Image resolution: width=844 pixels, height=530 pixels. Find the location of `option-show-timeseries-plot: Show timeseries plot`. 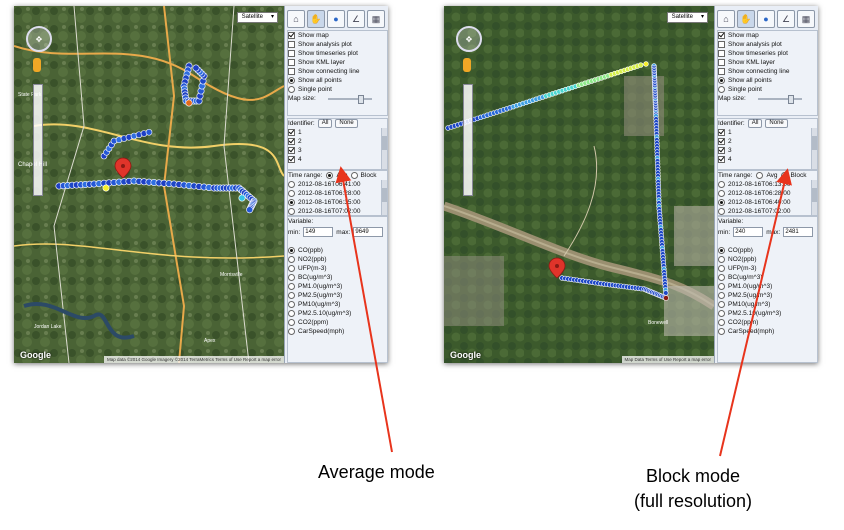

option-show-timeseries-plot: Show timeseries plot is located at coordinates (767, 53).